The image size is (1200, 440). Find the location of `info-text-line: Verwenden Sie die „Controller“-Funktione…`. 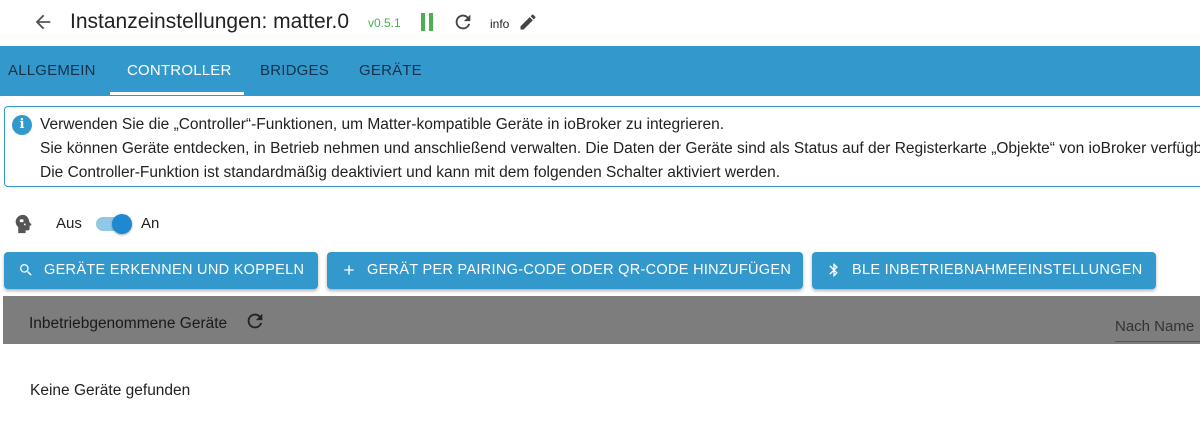

info-text-line: Verwenden Sie die „Controller“-Funktione… is located at coordinates (382, 124).